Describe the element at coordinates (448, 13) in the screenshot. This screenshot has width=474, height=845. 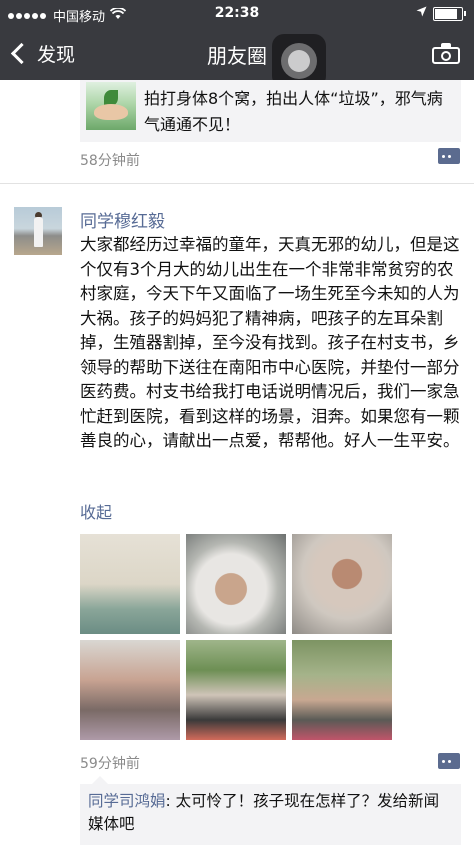
I see `battery-icon` at that location.